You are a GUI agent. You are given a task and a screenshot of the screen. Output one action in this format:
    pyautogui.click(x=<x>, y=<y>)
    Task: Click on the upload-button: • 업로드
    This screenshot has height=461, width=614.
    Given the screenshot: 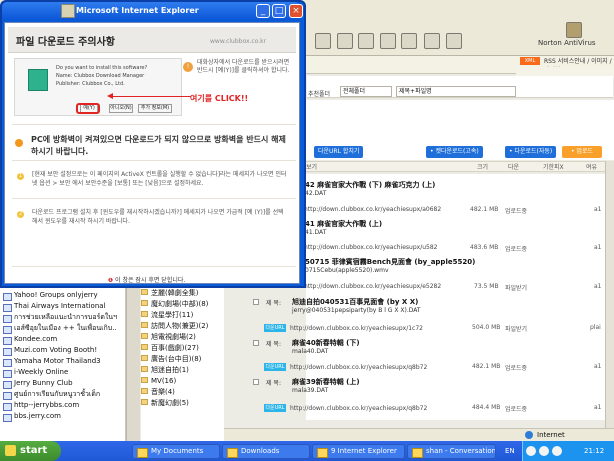 What is the action you would take?
    pyautogui.click(x=582, y=152)
    